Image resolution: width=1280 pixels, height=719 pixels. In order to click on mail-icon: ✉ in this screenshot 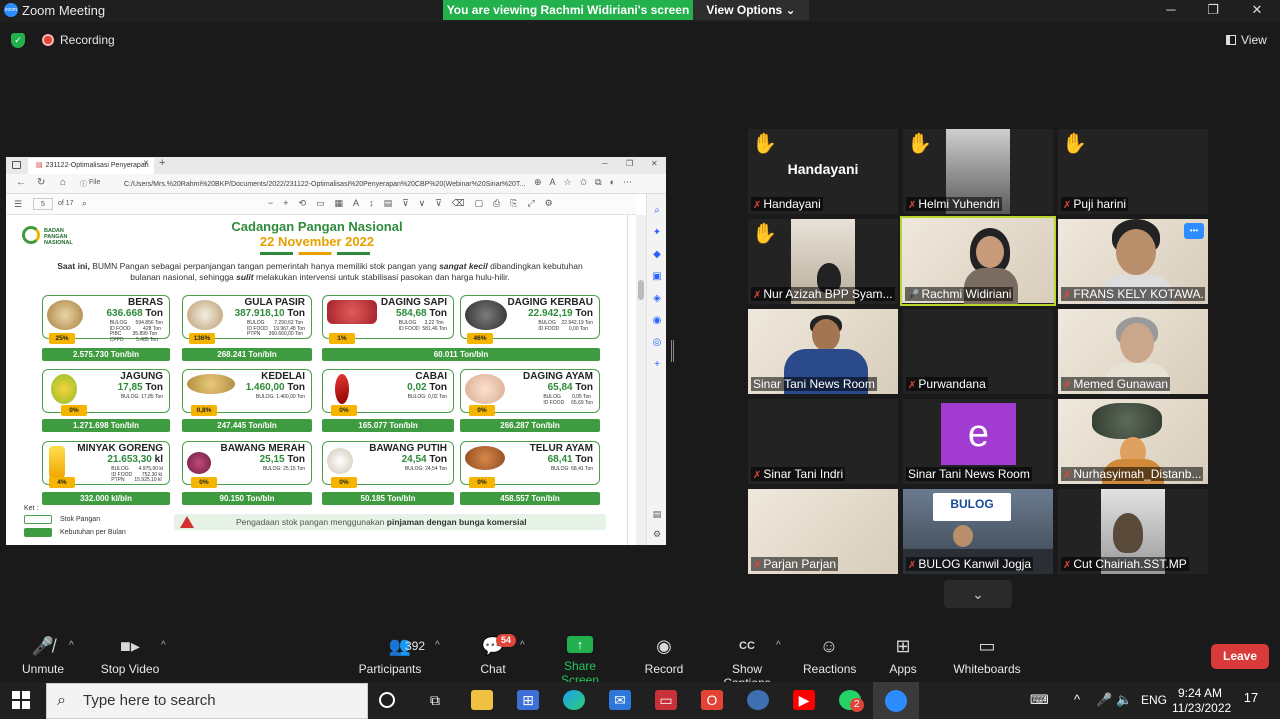, I will do `click(620, 700)`.